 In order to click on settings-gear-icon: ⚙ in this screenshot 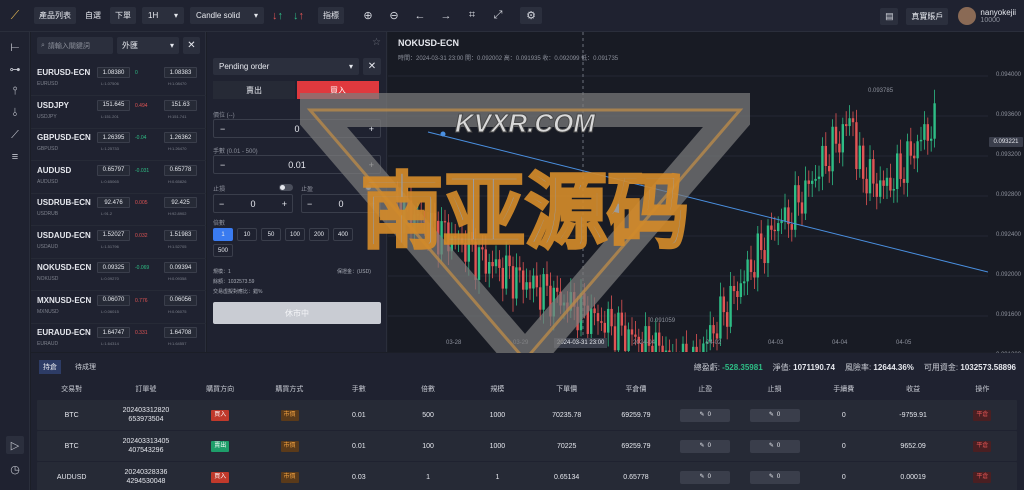, I will do `click(531, 15)`.